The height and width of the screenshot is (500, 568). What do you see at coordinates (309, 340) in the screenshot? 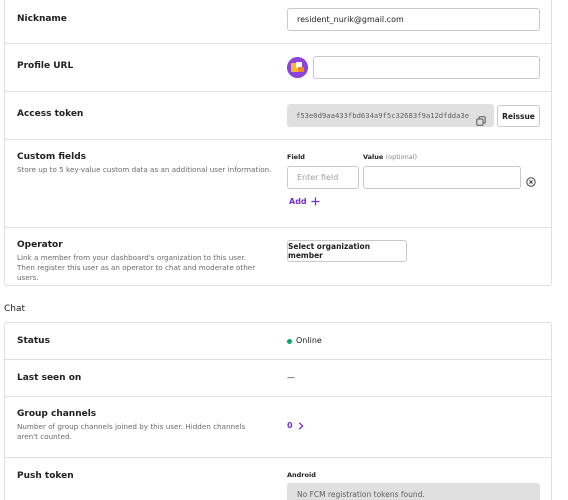
I see `status-value: Online` at bounding box center [309, 340].